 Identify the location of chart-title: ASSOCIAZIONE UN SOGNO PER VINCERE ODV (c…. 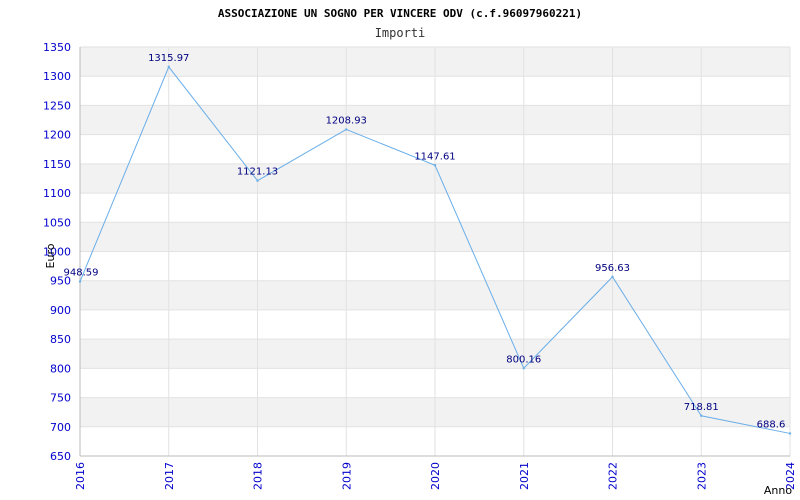
(400, 13).